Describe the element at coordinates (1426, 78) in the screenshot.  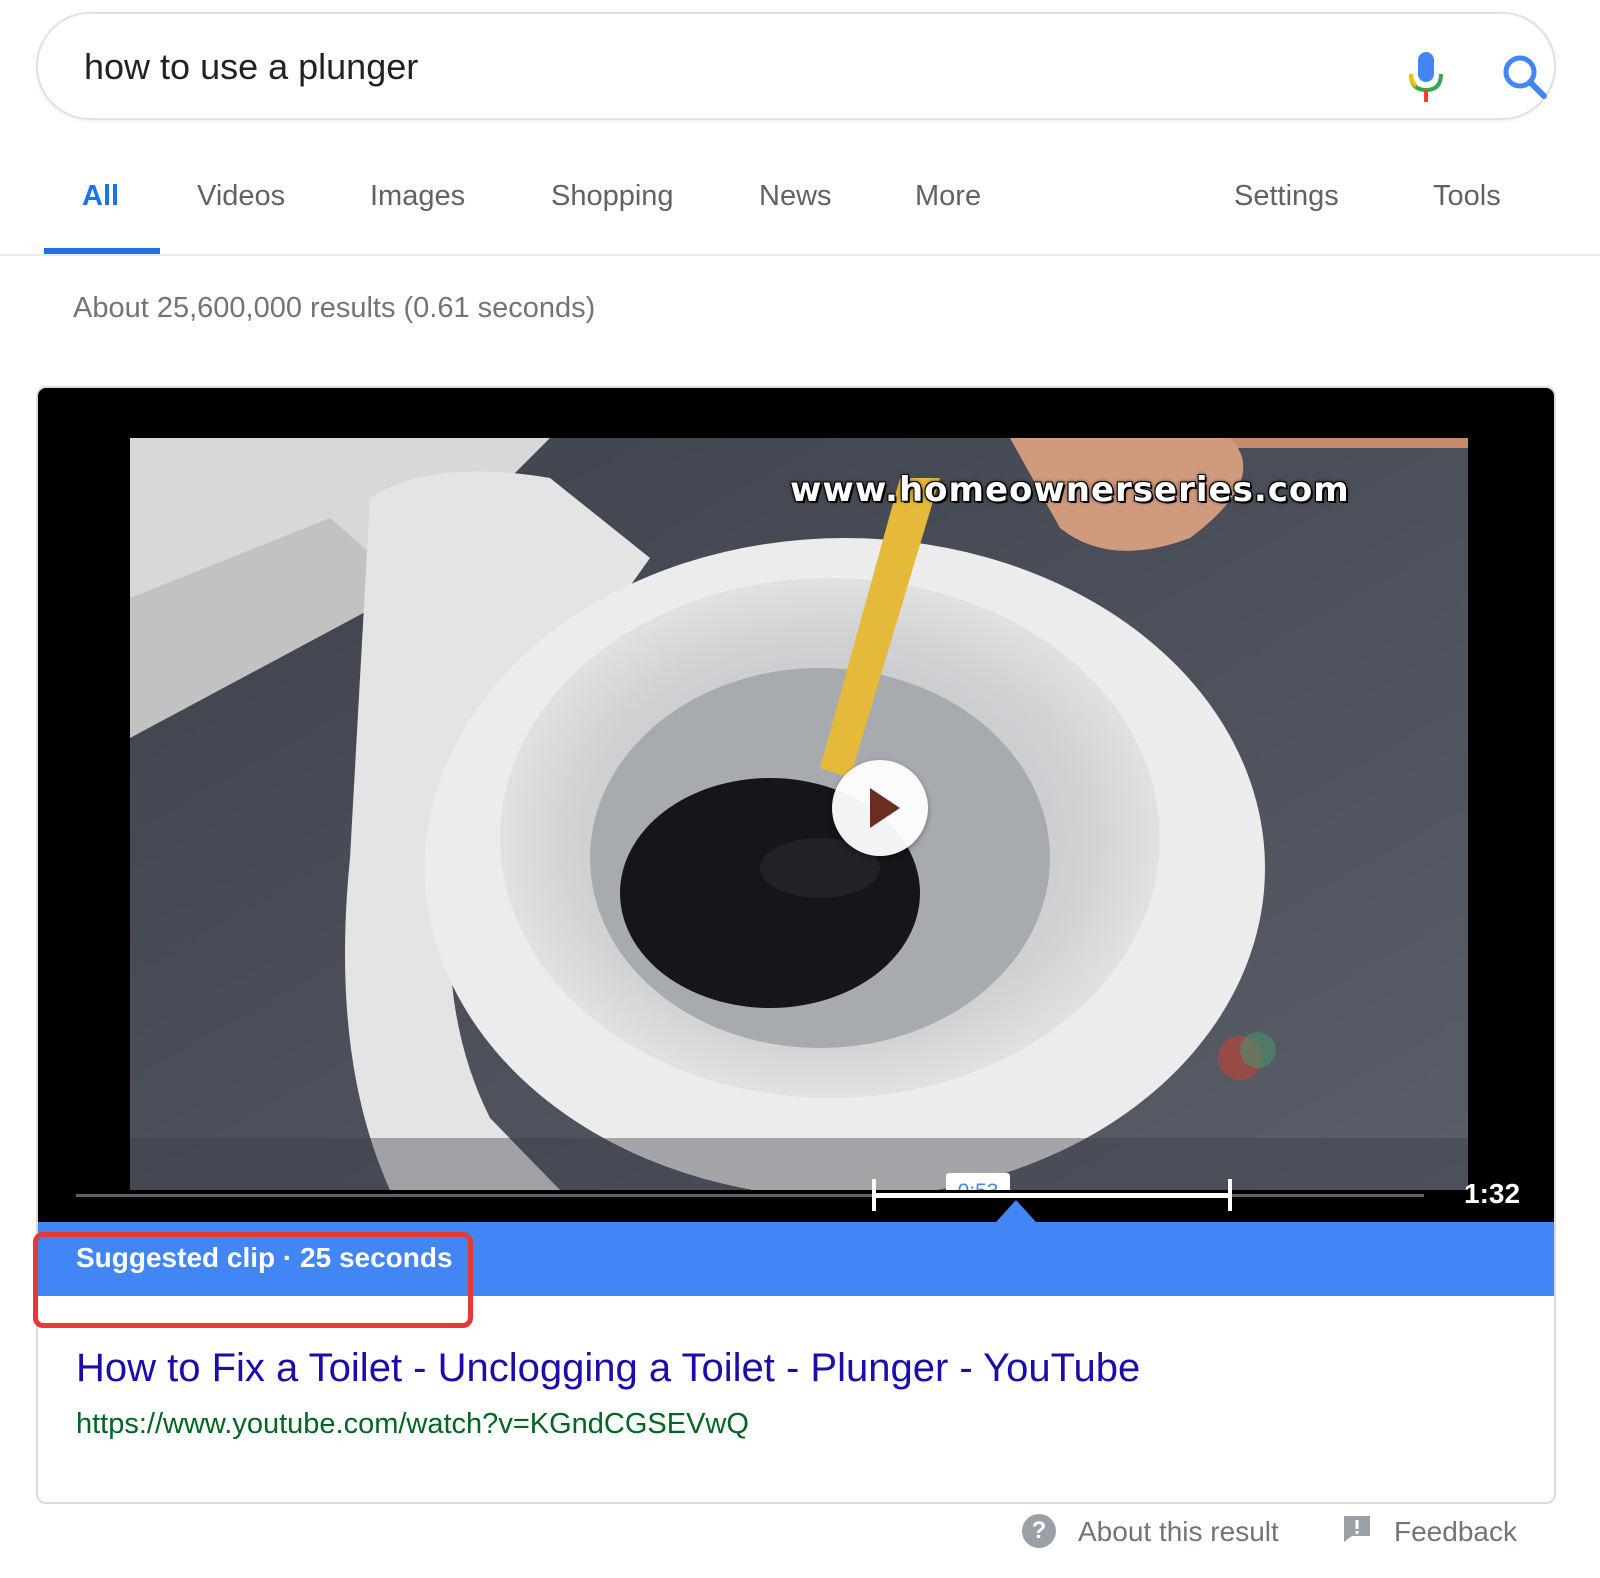
I see `microphone-icon` at that location.